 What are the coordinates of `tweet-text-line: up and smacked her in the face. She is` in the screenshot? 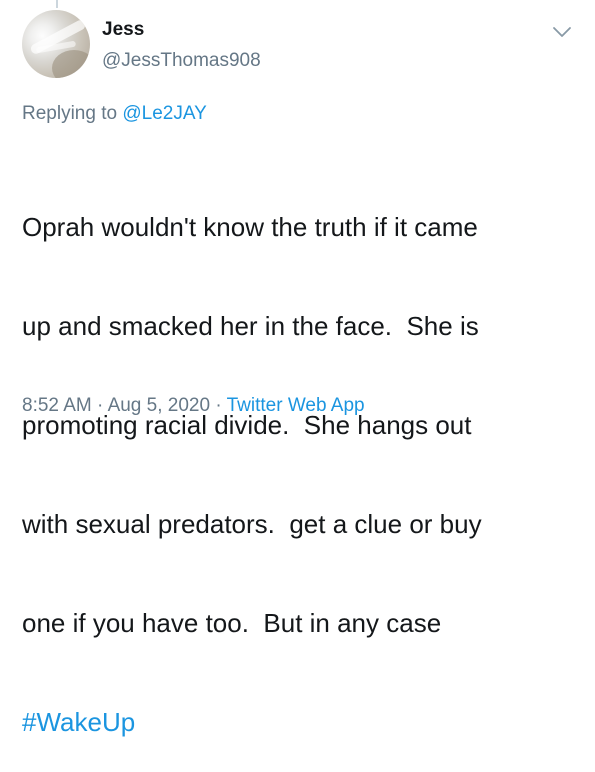 It's located at (250, 326).